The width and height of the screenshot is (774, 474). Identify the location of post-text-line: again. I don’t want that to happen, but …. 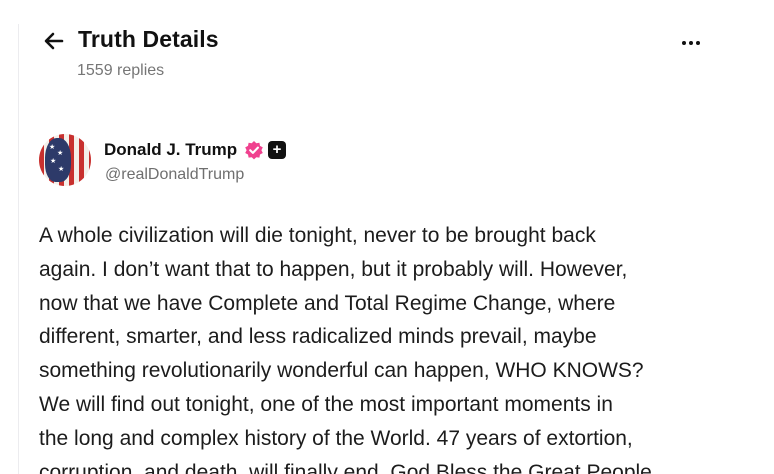
(333, 269).